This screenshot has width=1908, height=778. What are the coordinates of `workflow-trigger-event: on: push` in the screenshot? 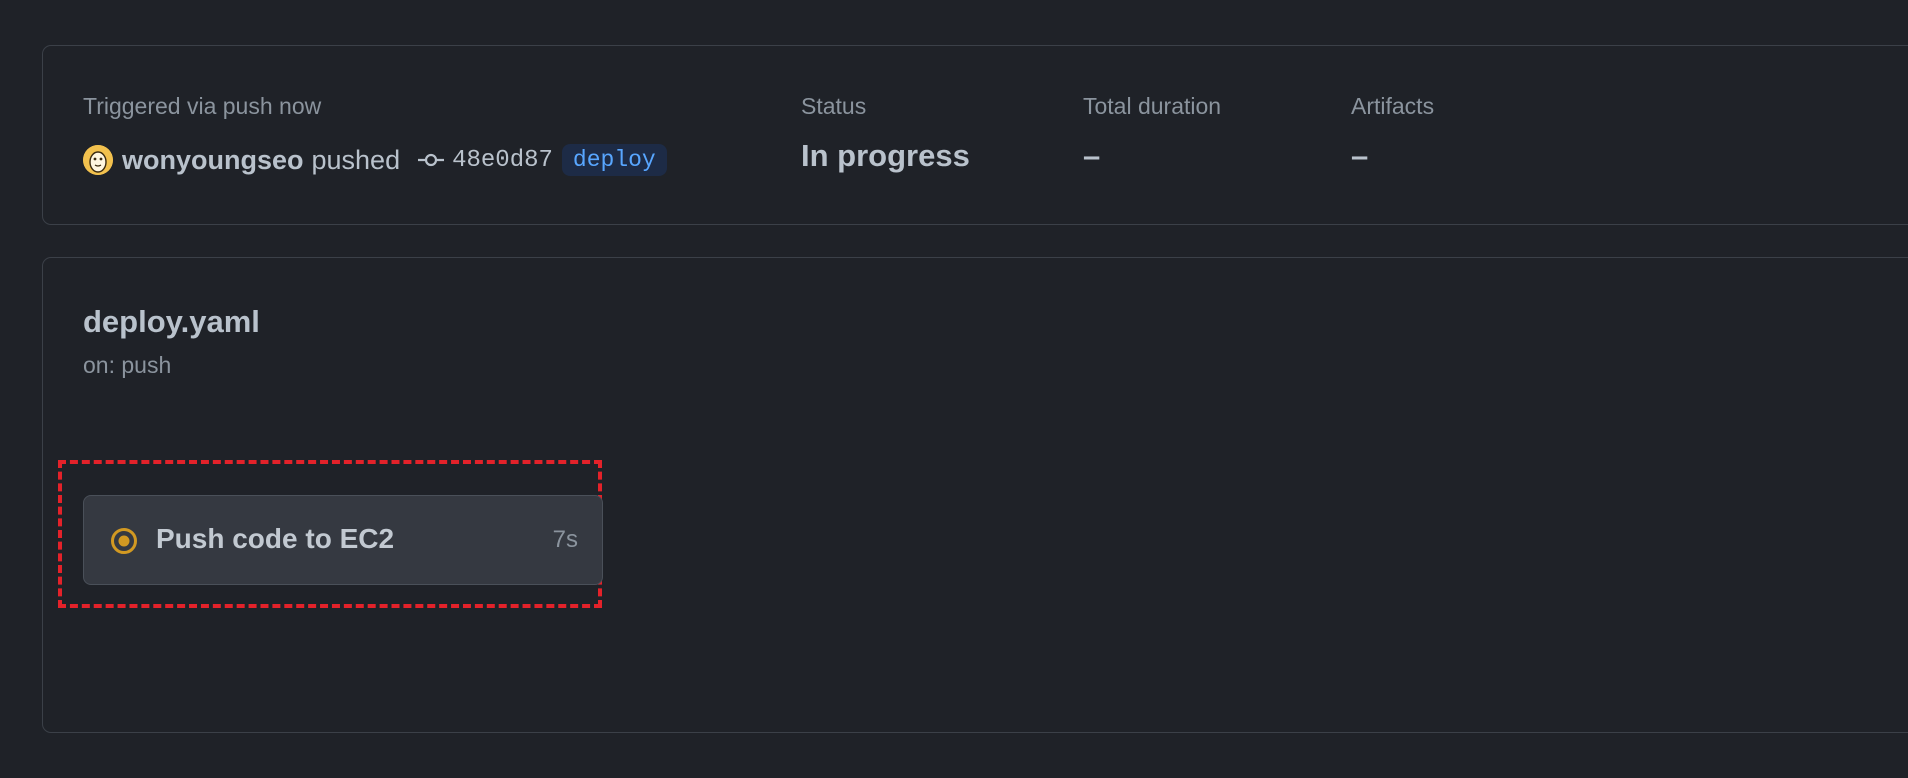 It's located at (127, 365).